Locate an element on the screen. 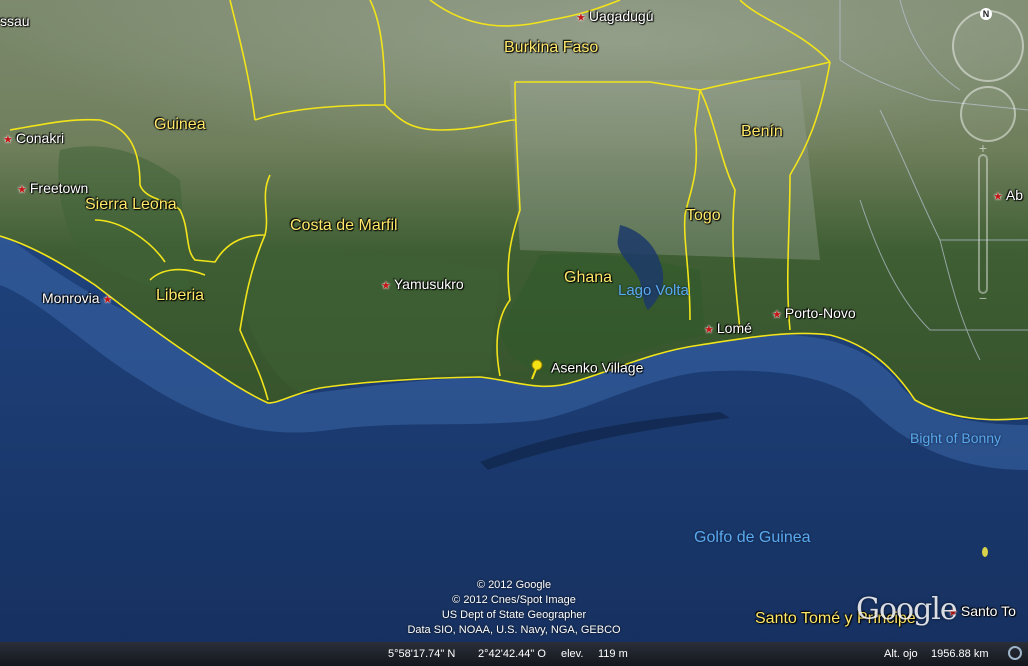 Image resolution: width=1028 pixels, height=666 pixels. eye-altitude-label: Alt. ojo is located at coordinates (901, 654).